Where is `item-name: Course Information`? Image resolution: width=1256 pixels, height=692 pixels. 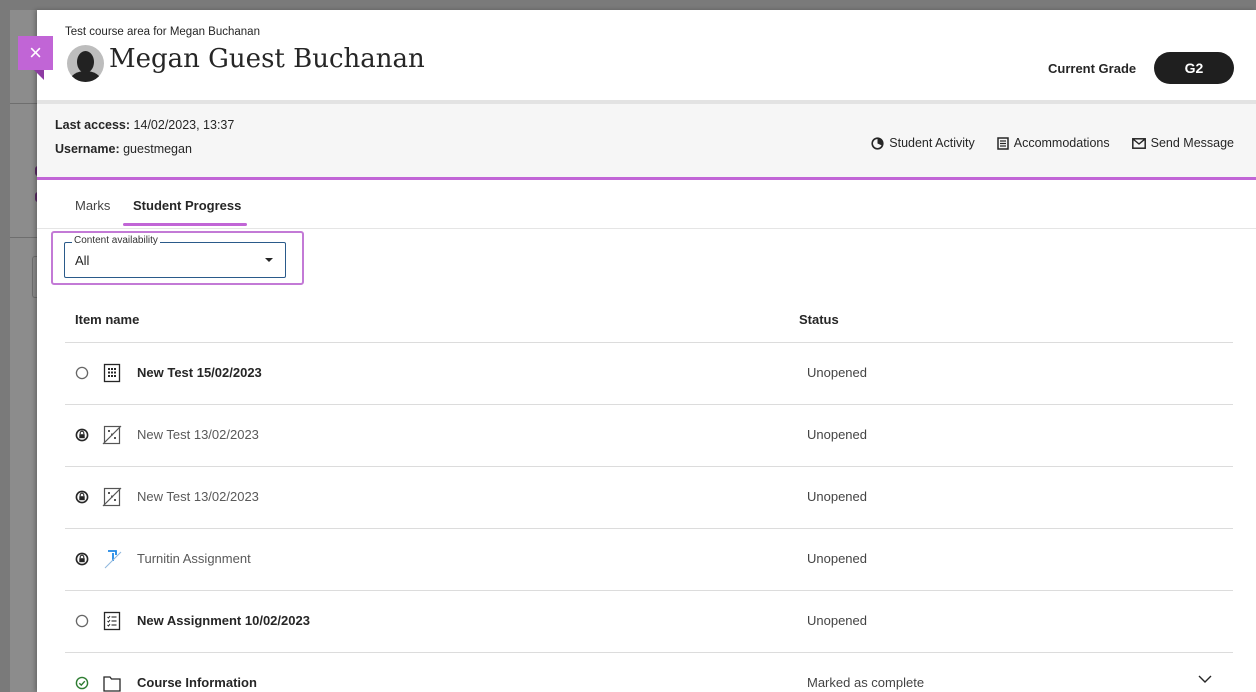 item-name: Course Information is located at coordinates (197, 682).